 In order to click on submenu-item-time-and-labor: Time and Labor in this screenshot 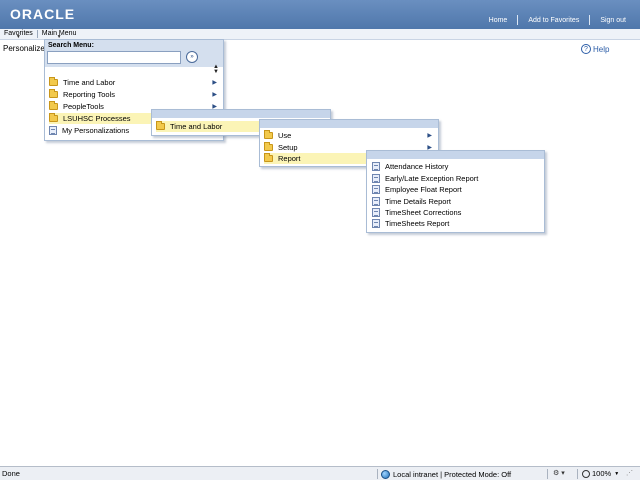, I will do `click(209, 126)`.